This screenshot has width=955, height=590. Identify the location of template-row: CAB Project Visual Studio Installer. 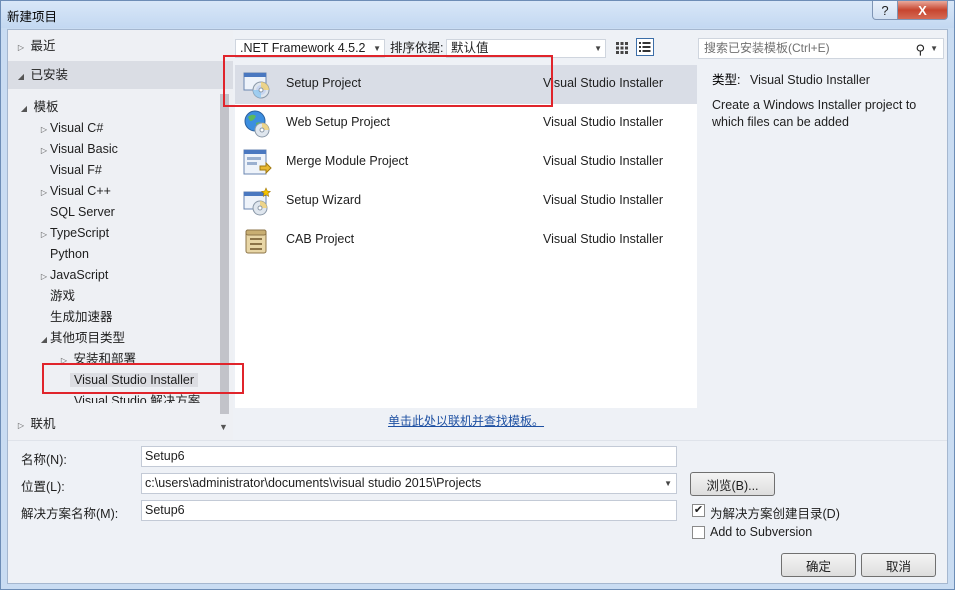
(466, 240).